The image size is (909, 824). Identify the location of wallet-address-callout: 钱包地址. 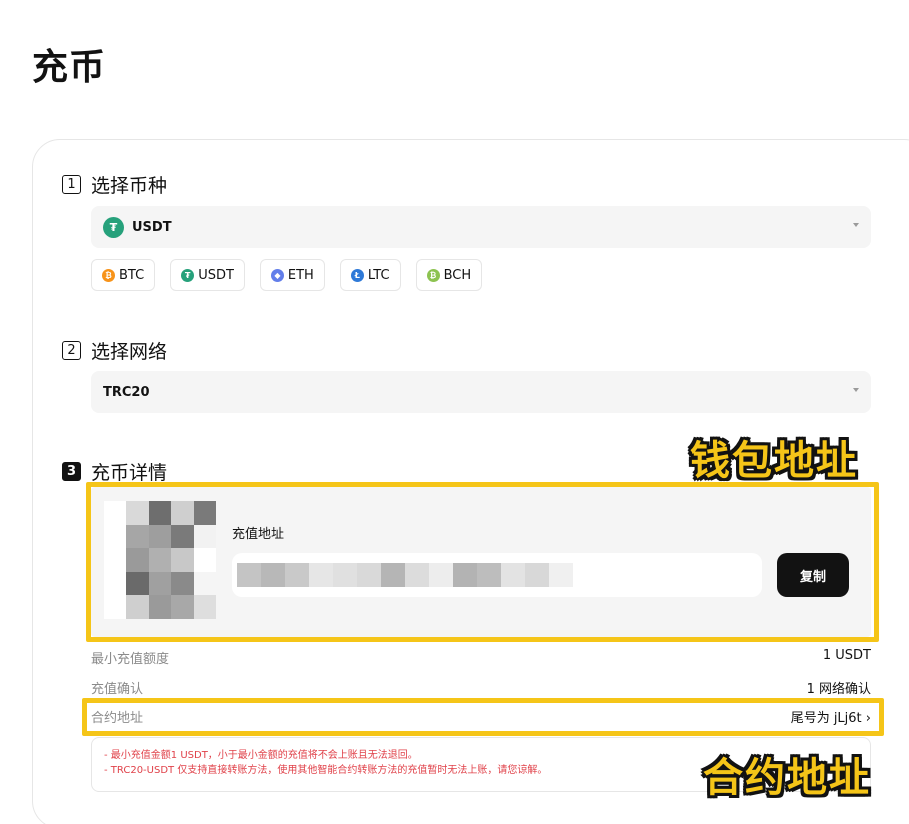
(774, 461).